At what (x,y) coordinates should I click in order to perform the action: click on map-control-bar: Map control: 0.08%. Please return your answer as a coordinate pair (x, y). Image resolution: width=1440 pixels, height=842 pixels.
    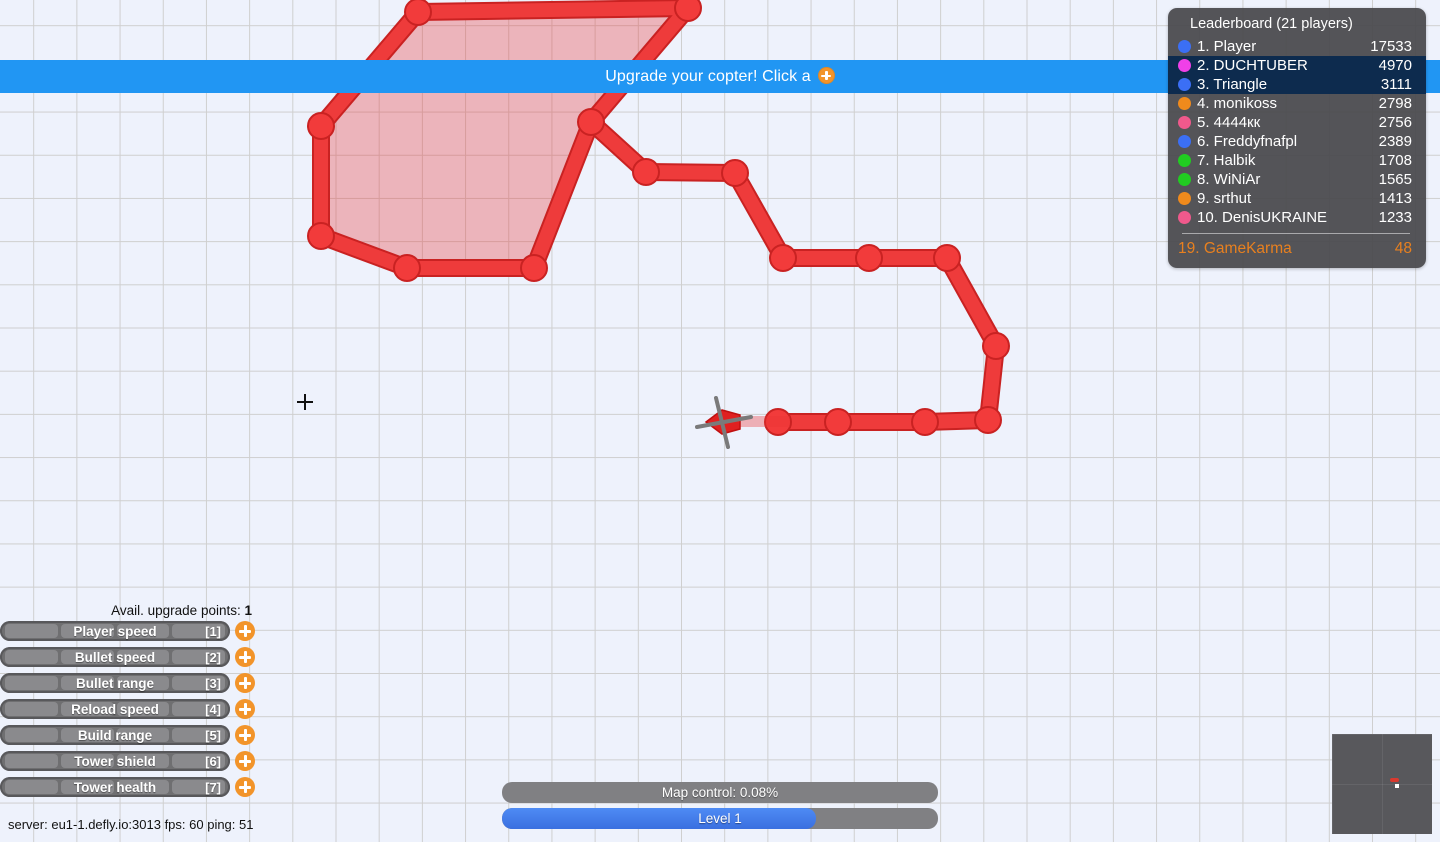
    Looking at the image, I should click on (720, 792).